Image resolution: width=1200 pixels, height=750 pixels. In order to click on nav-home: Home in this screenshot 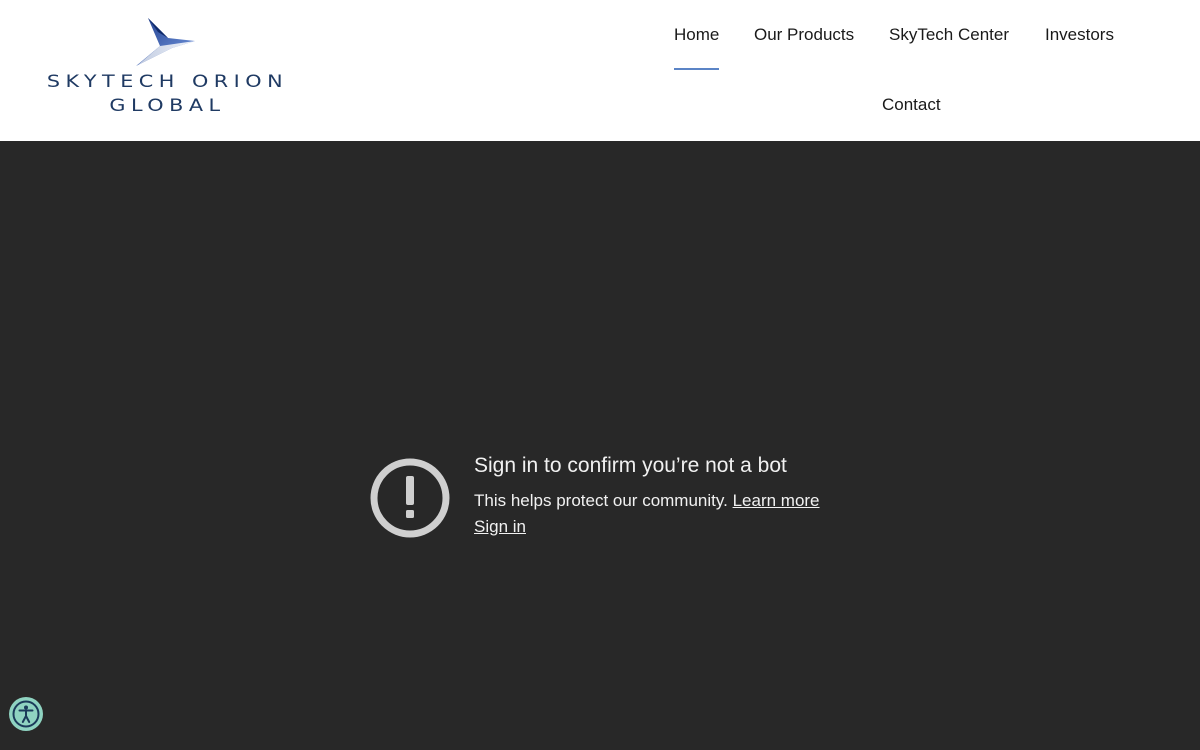, I will do `click(696, 35)`.